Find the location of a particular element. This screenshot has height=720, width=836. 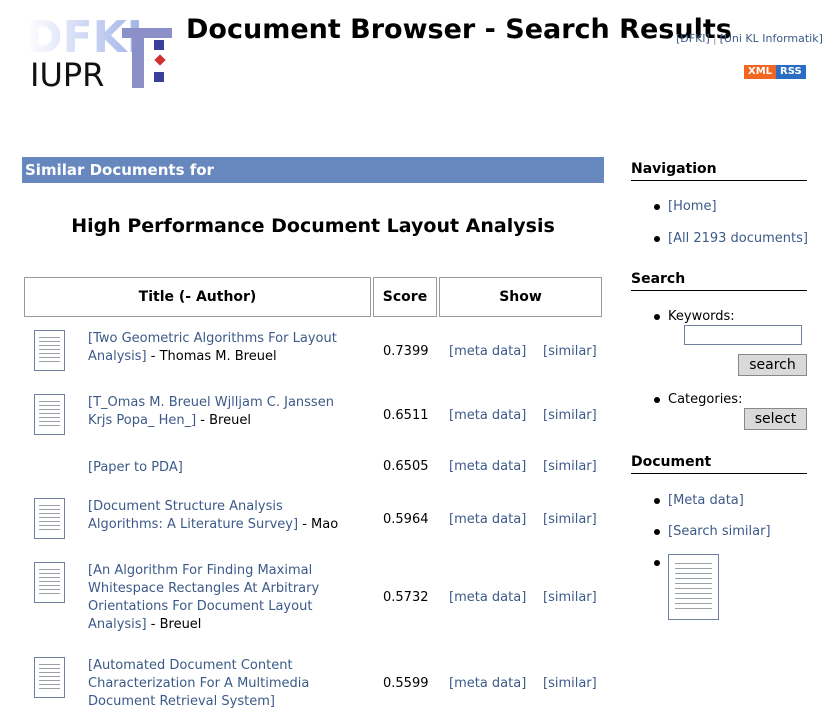

document-heading: Document is located at coordinates (719, 464).